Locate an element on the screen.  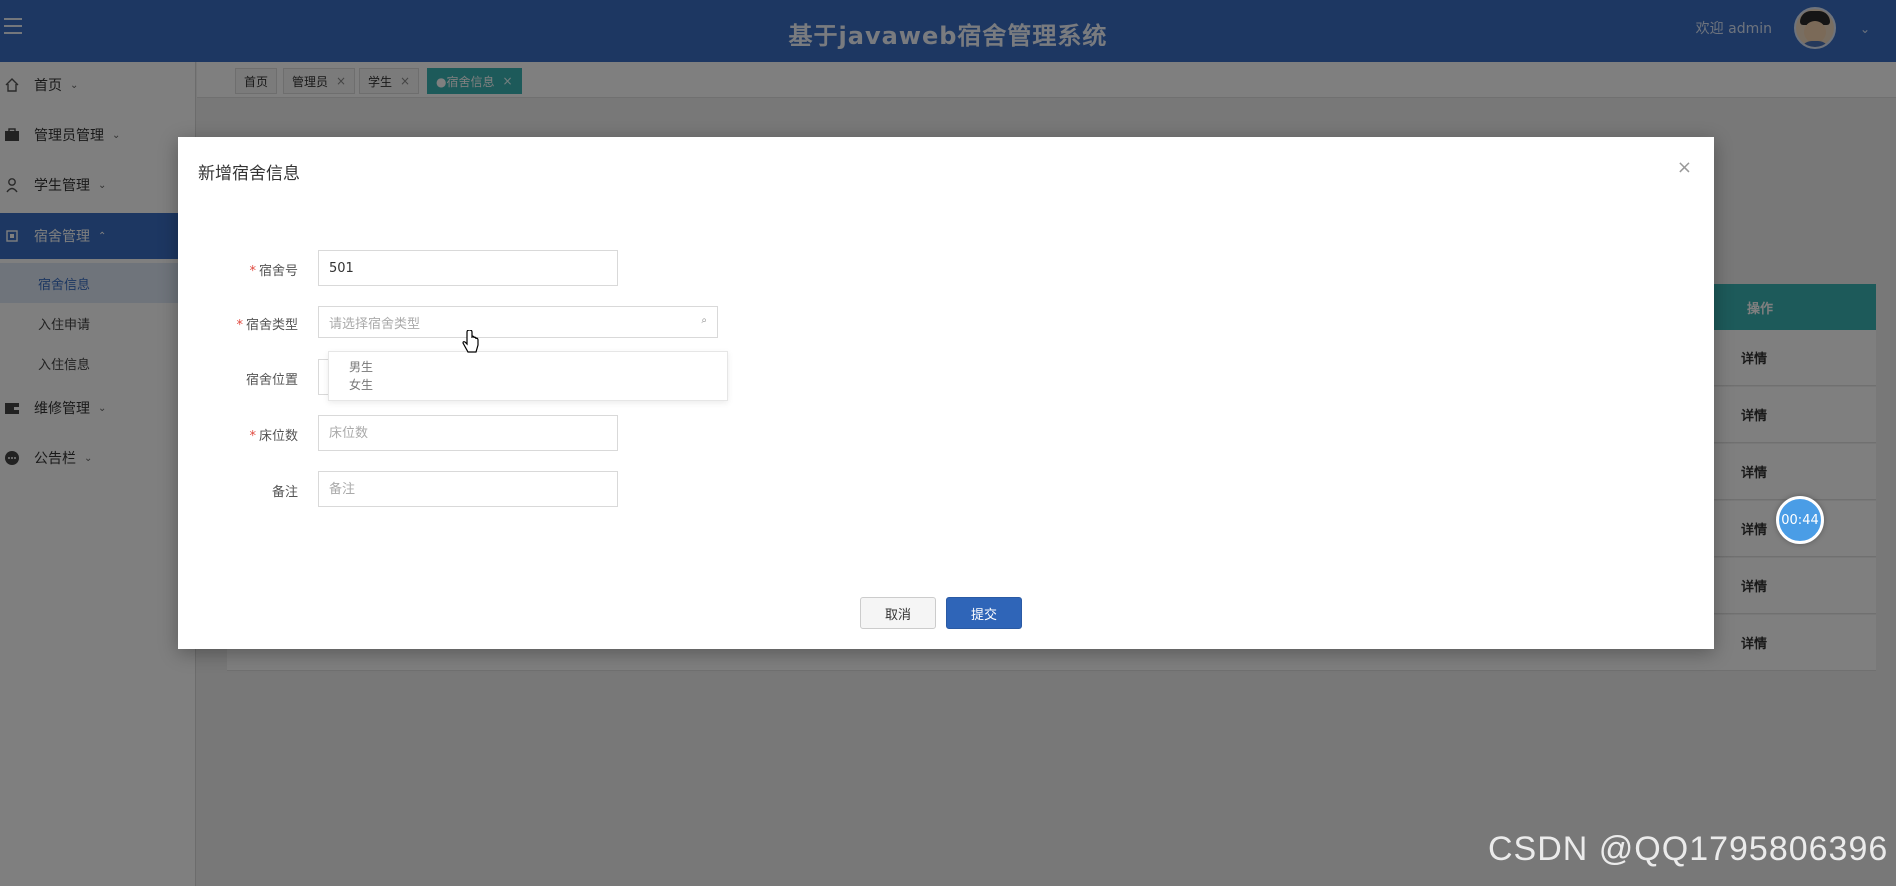
form-row-beds: * 床位数 is located at coordinates (528, 434).